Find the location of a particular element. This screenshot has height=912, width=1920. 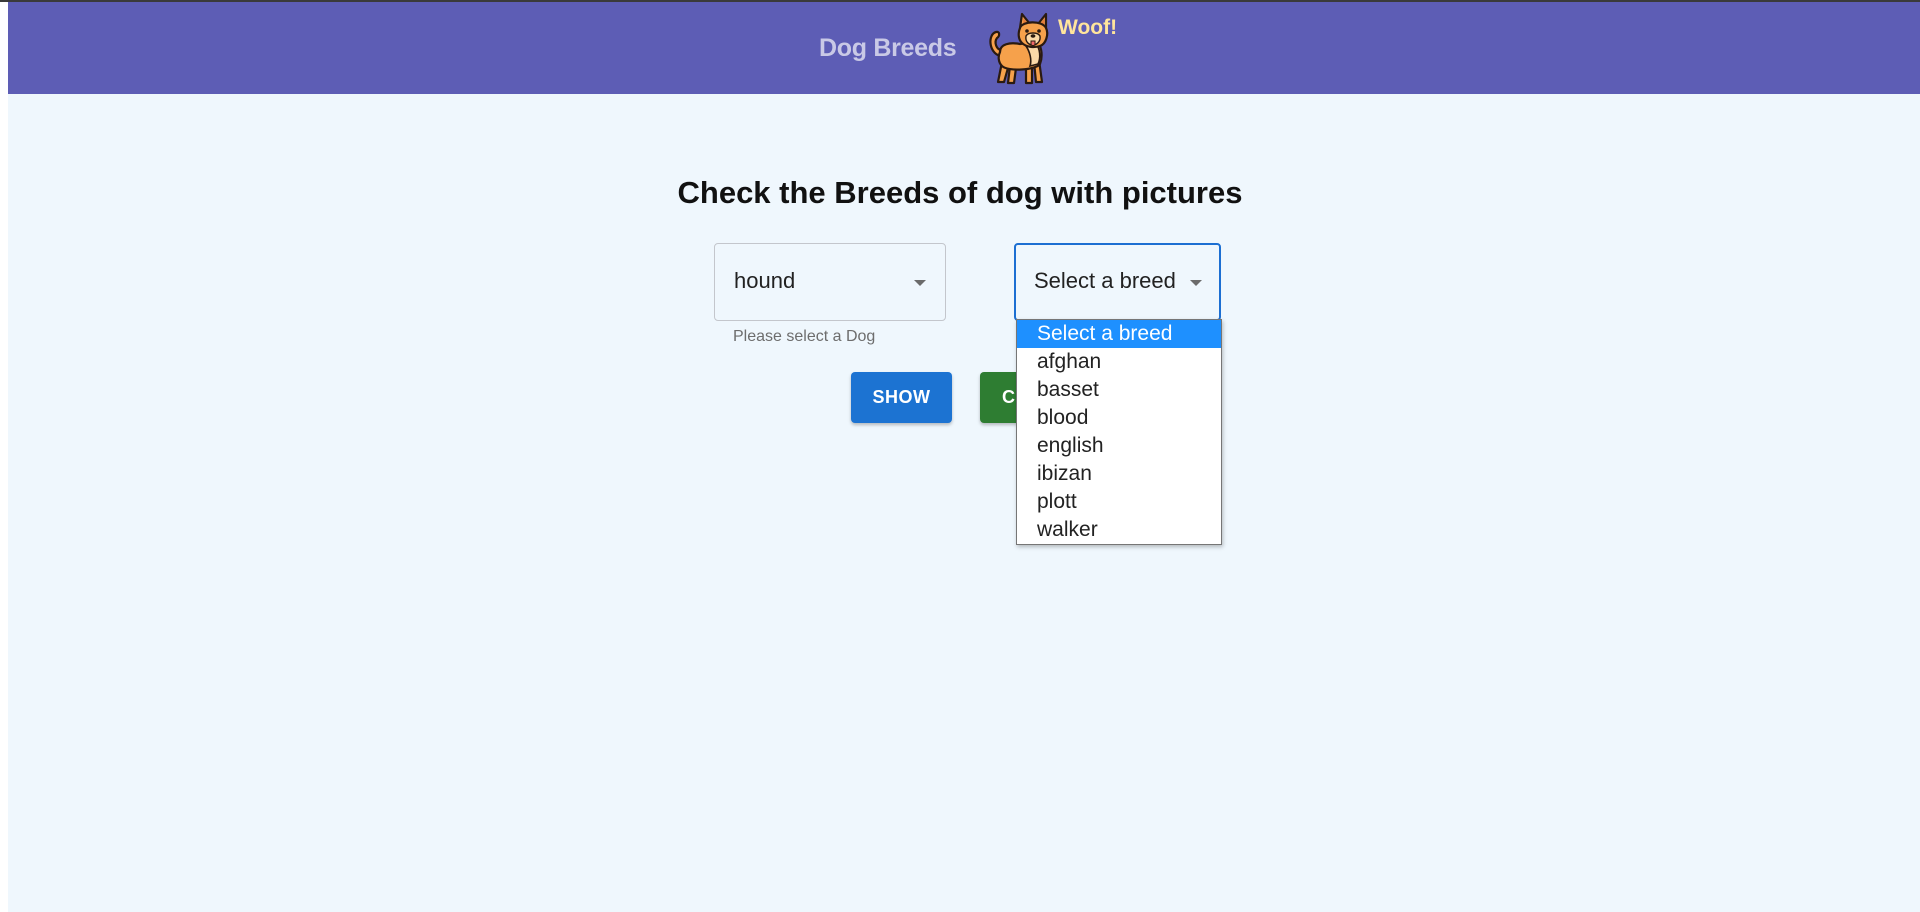

dog-select: hound is located at coordinates (830, 282).